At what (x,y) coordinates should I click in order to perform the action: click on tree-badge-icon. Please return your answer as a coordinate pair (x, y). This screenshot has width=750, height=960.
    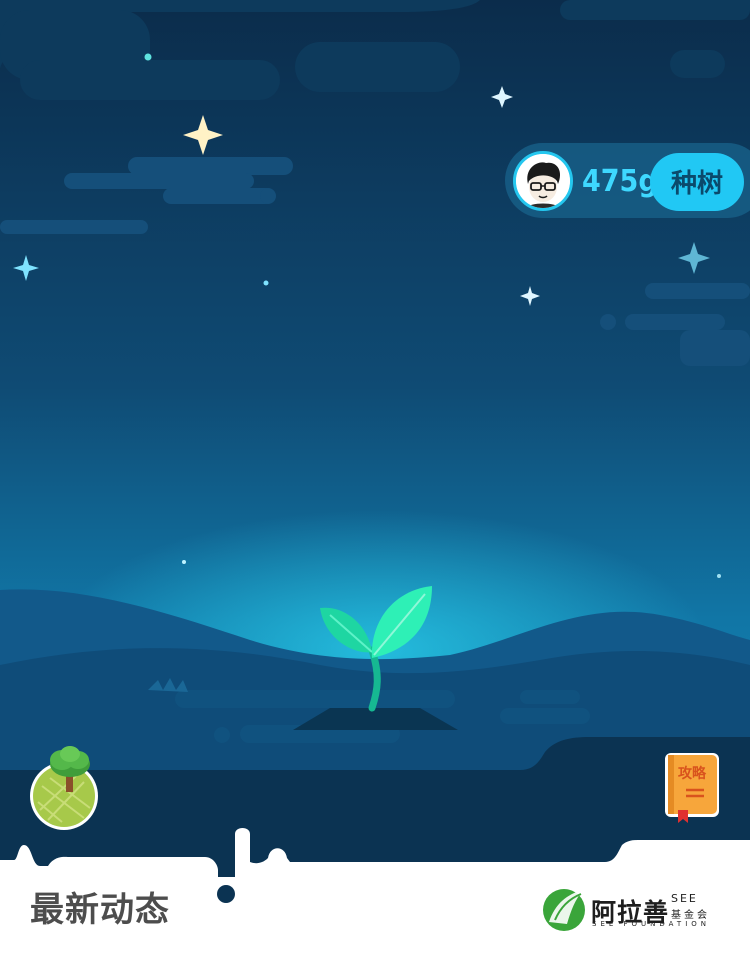
    Looking at the image, I should click on (65, 787).